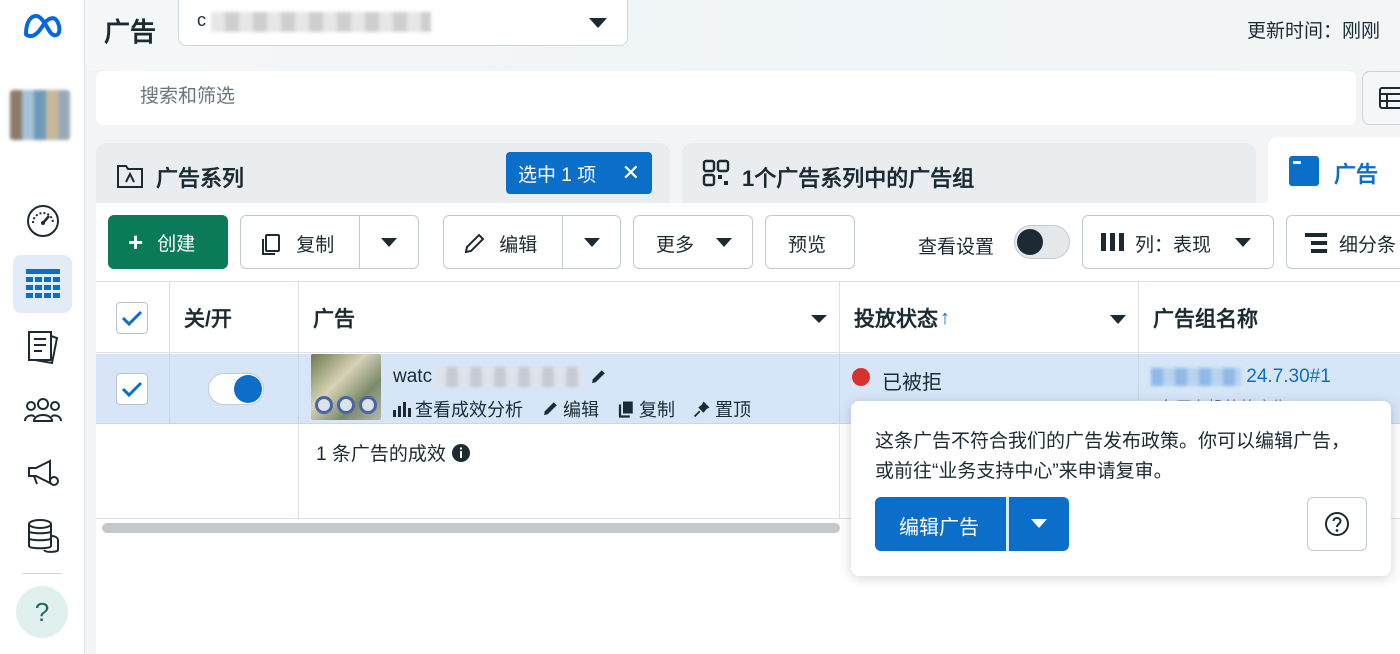 The image size is (1400, 654). Describe the element at coordinates (132, 318) in the screenshot. I see `select-all-checkbox` at that location.